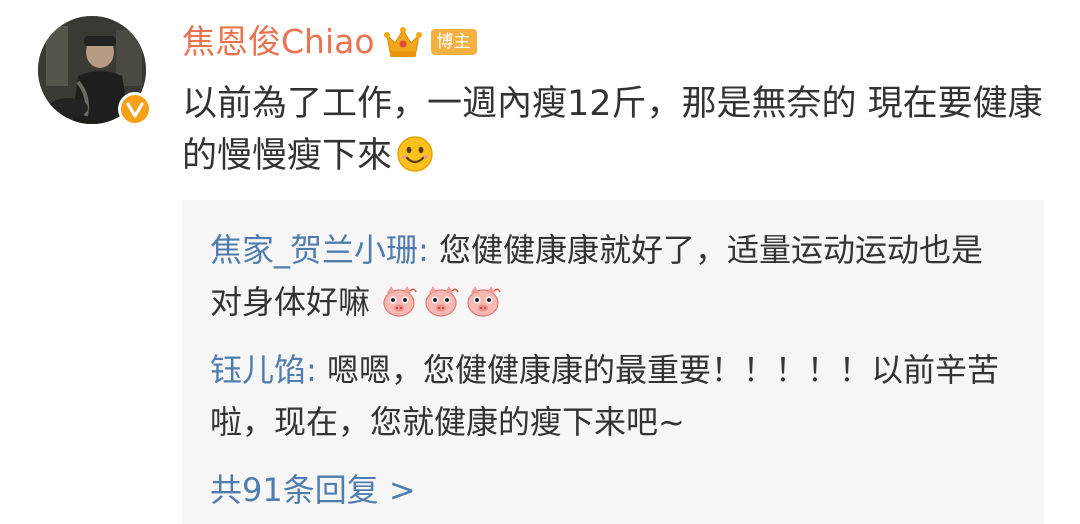  Describe the element at coordinates (610, 276) in the screenshot. I see `comment-item: 焦家_贺兰小珊: 您健健康康就好了，适量运动运动也是对身体好嘛` at that location.